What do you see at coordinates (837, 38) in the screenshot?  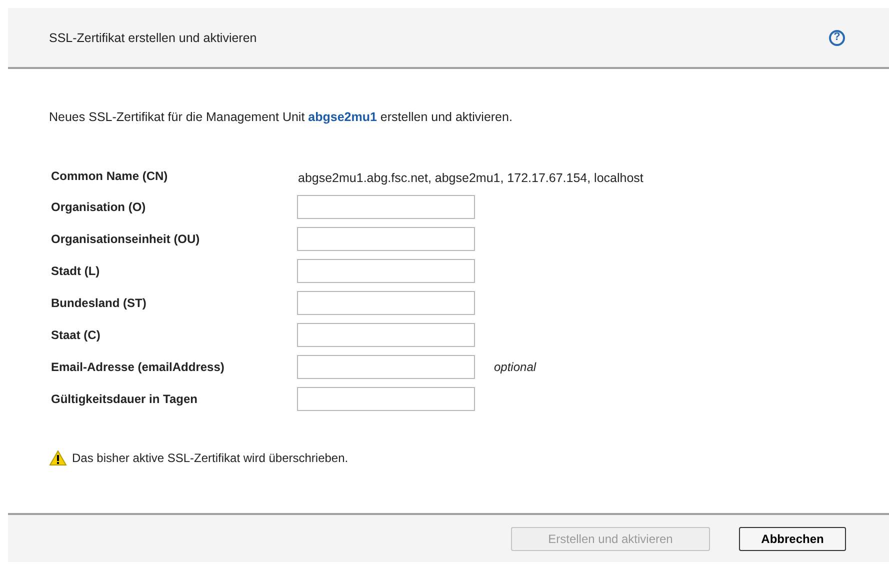 I see `help-button: ?` at bounding box center [837, 38].